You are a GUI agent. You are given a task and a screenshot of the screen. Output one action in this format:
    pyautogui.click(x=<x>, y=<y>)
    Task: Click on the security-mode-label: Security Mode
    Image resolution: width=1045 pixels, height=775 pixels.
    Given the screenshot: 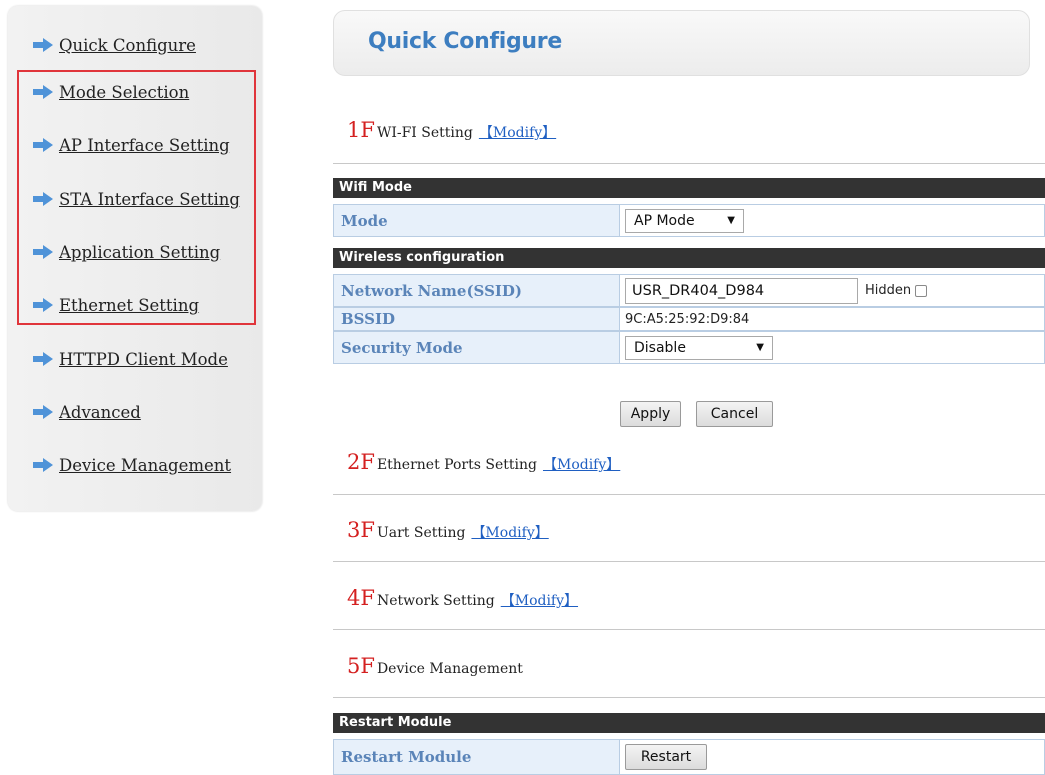 What is the action you would take?
    pyautogui.click(x=476, y=347)
    